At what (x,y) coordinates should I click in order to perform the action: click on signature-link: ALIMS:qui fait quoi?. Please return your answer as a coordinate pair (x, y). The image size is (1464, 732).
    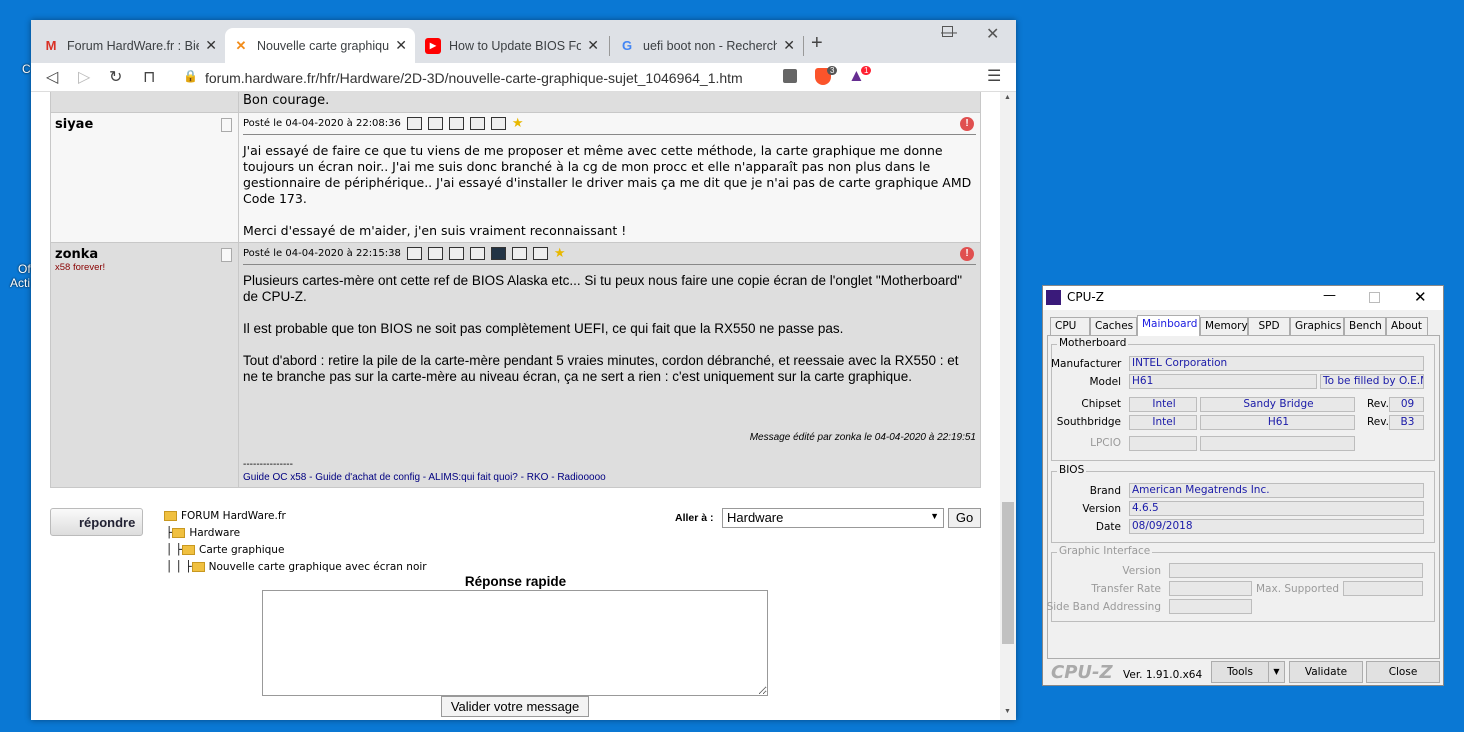
    Looking at the image, I should click on (473, 477).